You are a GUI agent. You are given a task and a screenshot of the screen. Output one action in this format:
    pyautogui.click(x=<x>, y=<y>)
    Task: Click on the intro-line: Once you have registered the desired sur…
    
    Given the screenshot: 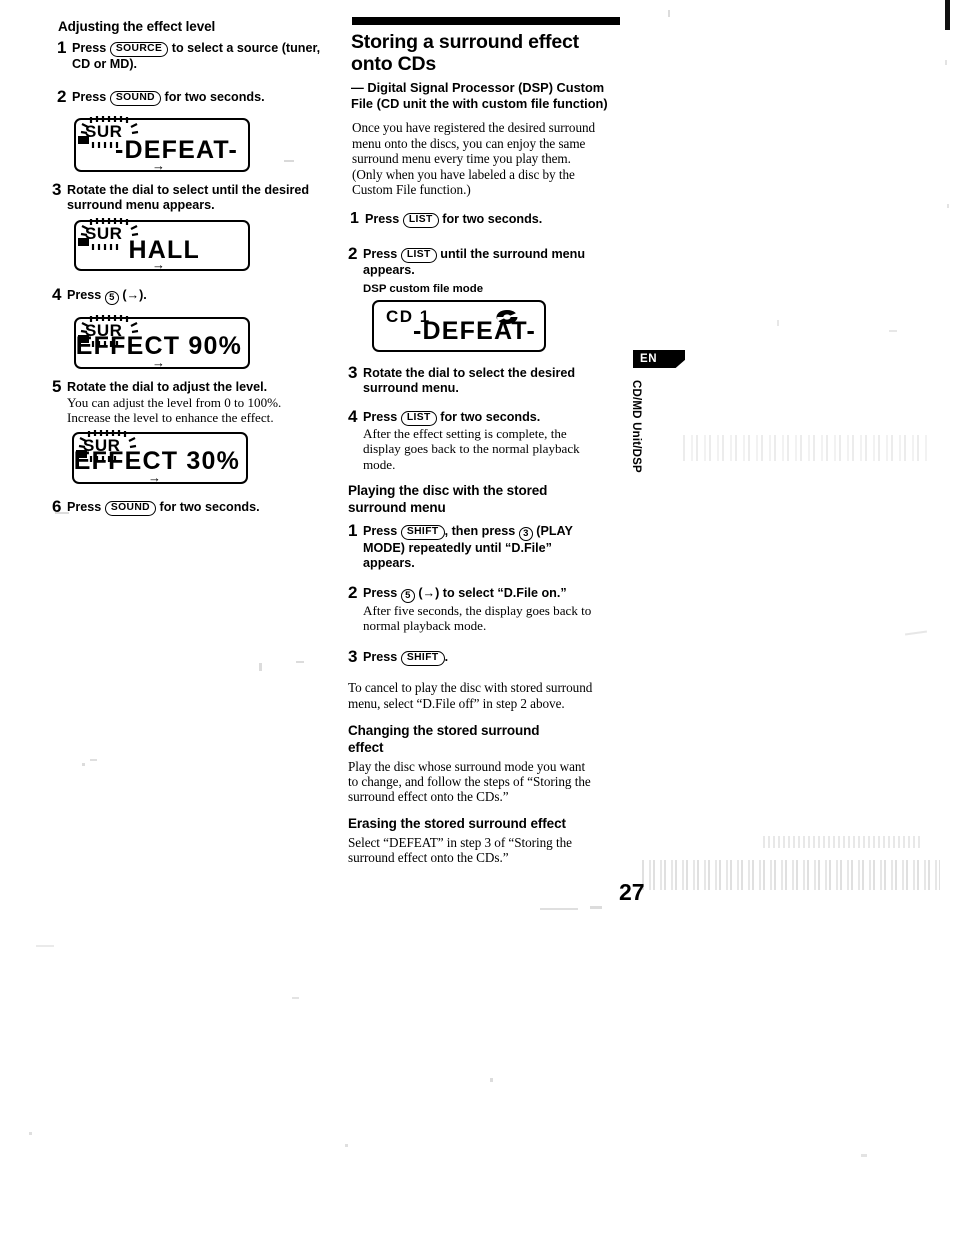 What is the action you would take?
    pyautogui.click(x=474, y=127)
    